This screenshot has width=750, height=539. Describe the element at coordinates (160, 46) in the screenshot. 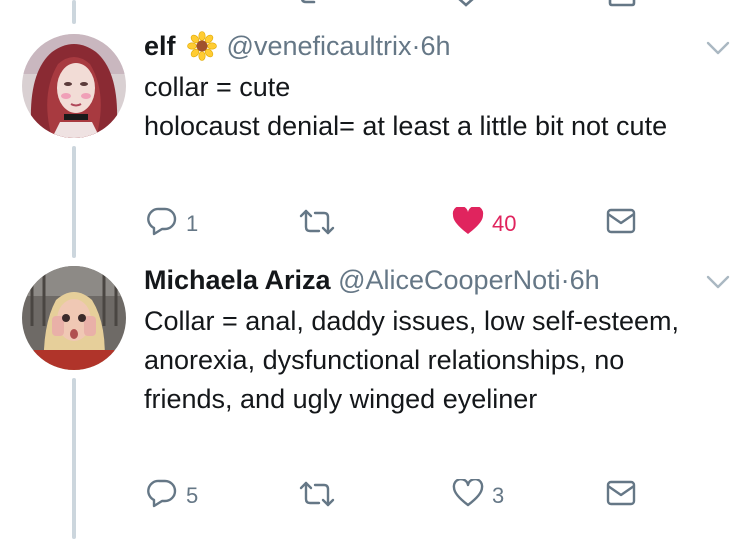

I see `display-name: elf` at that location.